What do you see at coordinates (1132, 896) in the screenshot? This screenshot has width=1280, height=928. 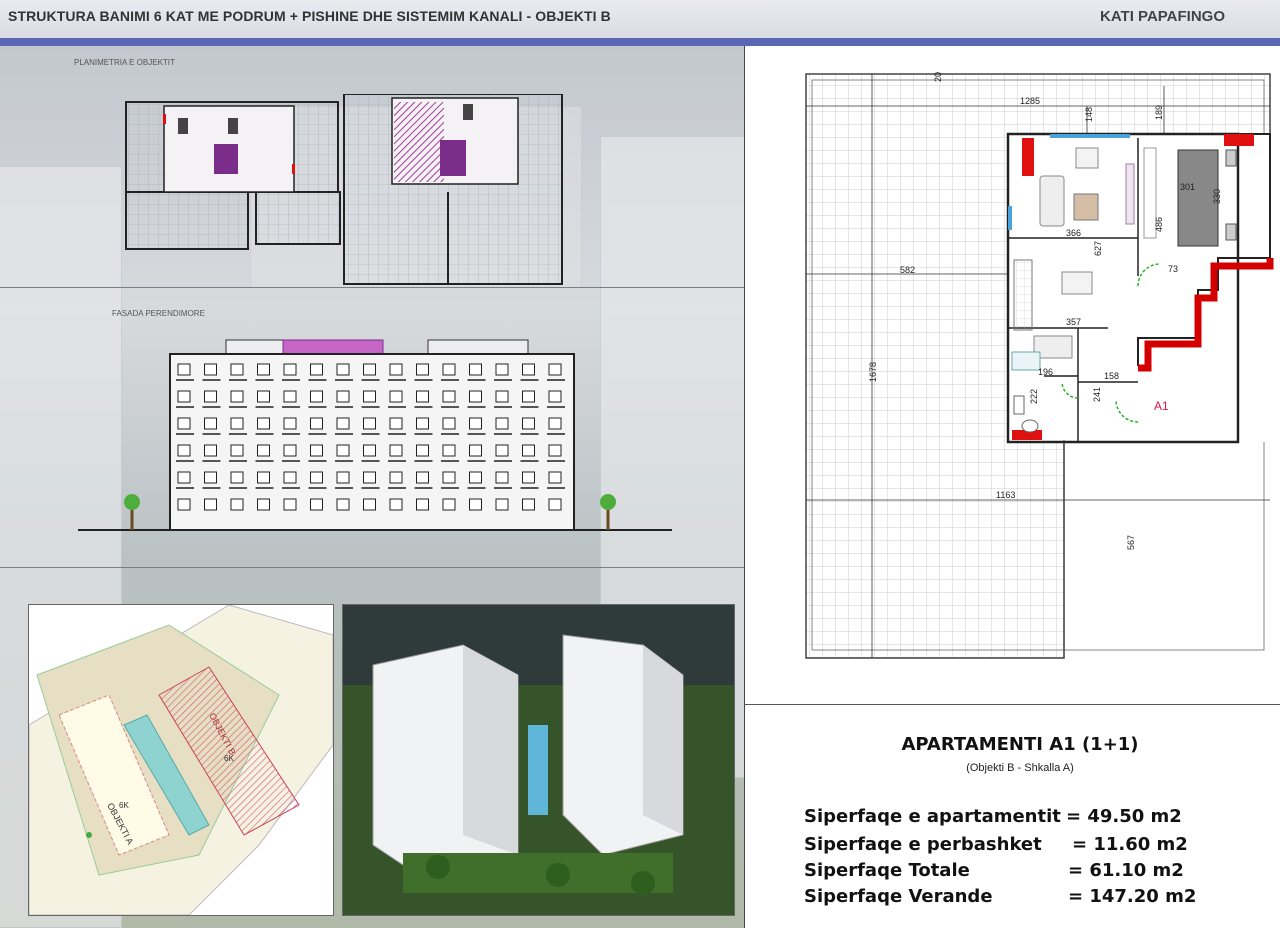 I see `area-value: = 147.20 m2` at bounding box center [1132, 896].